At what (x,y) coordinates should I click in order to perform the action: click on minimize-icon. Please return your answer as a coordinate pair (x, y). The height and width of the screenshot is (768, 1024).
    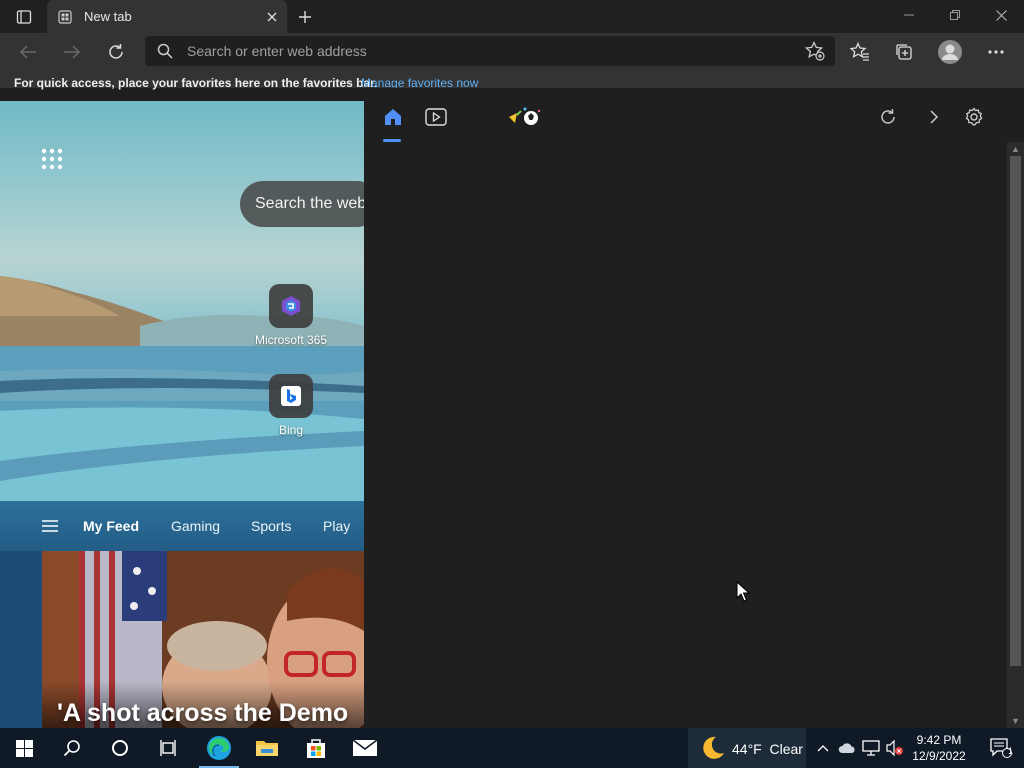
    Looking at the image, I should click on (909, 15).